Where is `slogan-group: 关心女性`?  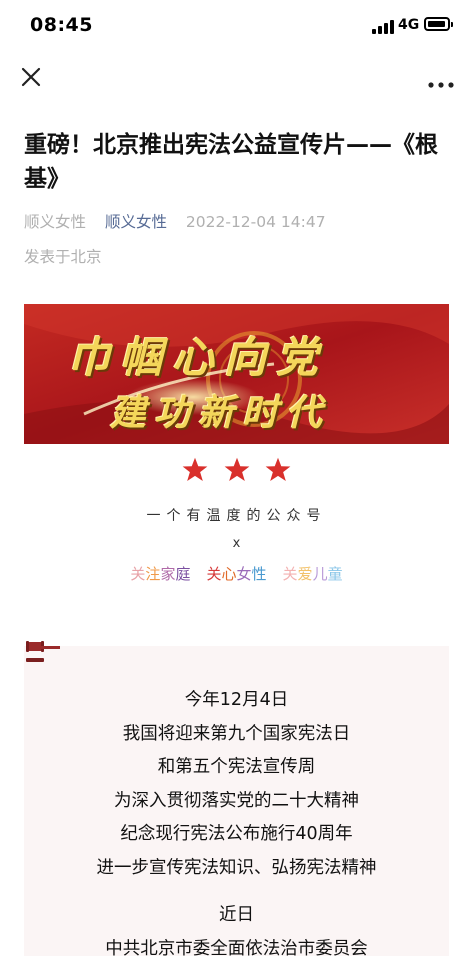
slogan-group: 关心女性 is located at coordinates (236, 573).